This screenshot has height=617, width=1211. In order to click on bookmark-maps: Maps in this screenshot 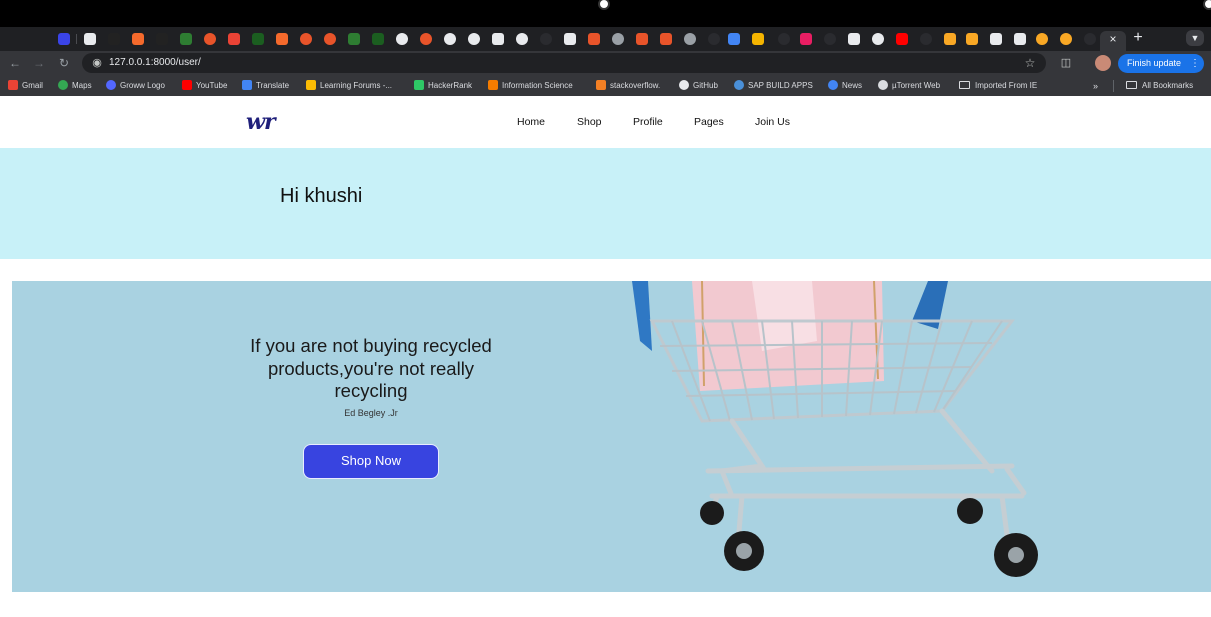, I will do `click(75, 86)`.